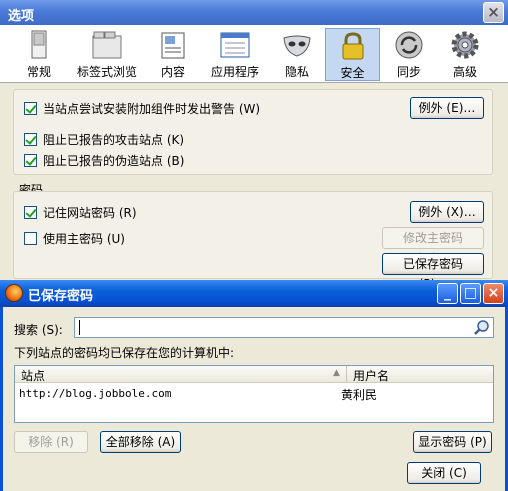 The height and width of the screenshot is (491, 508). I want to click on tab-tabbed-browsing: 标签式浏览, so click(107, 54).